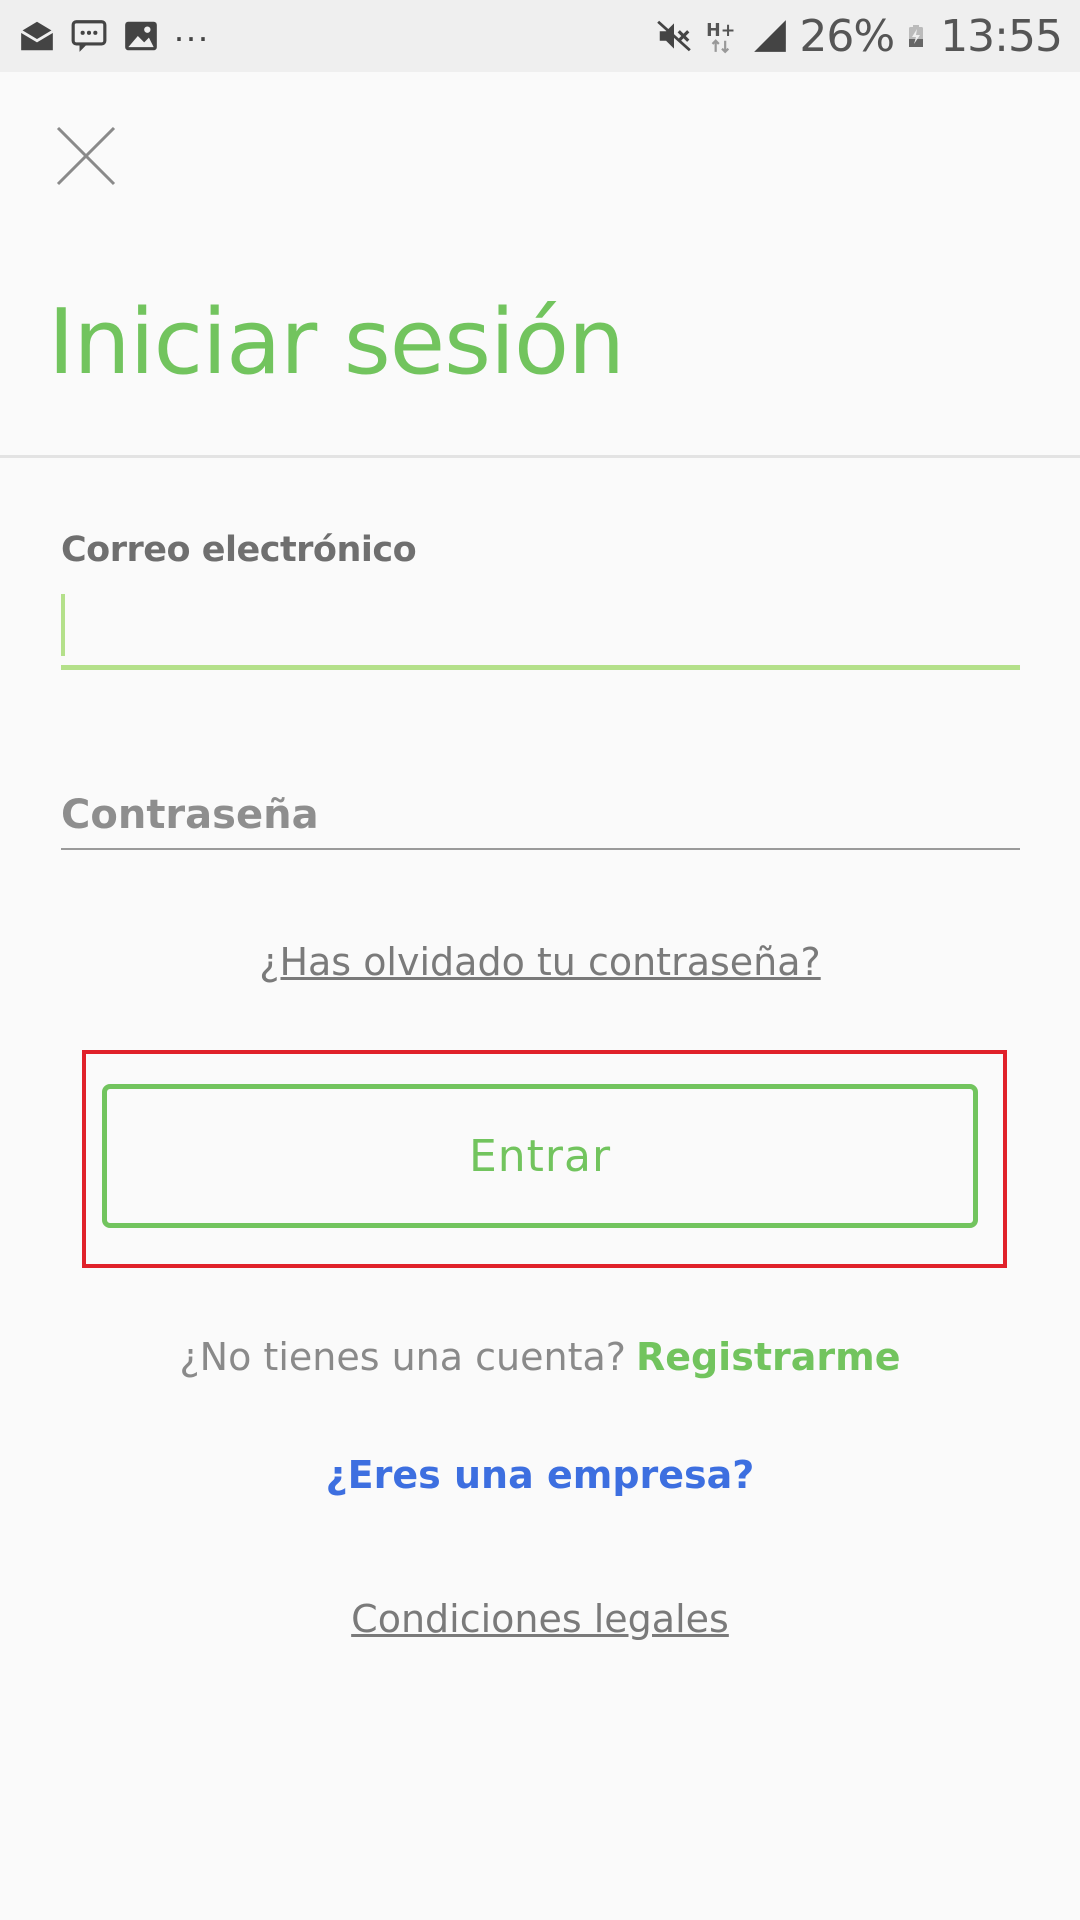  I want to click on signup-row: ¿No tienes una cuenta? Registrarme, so click(540, 1357).